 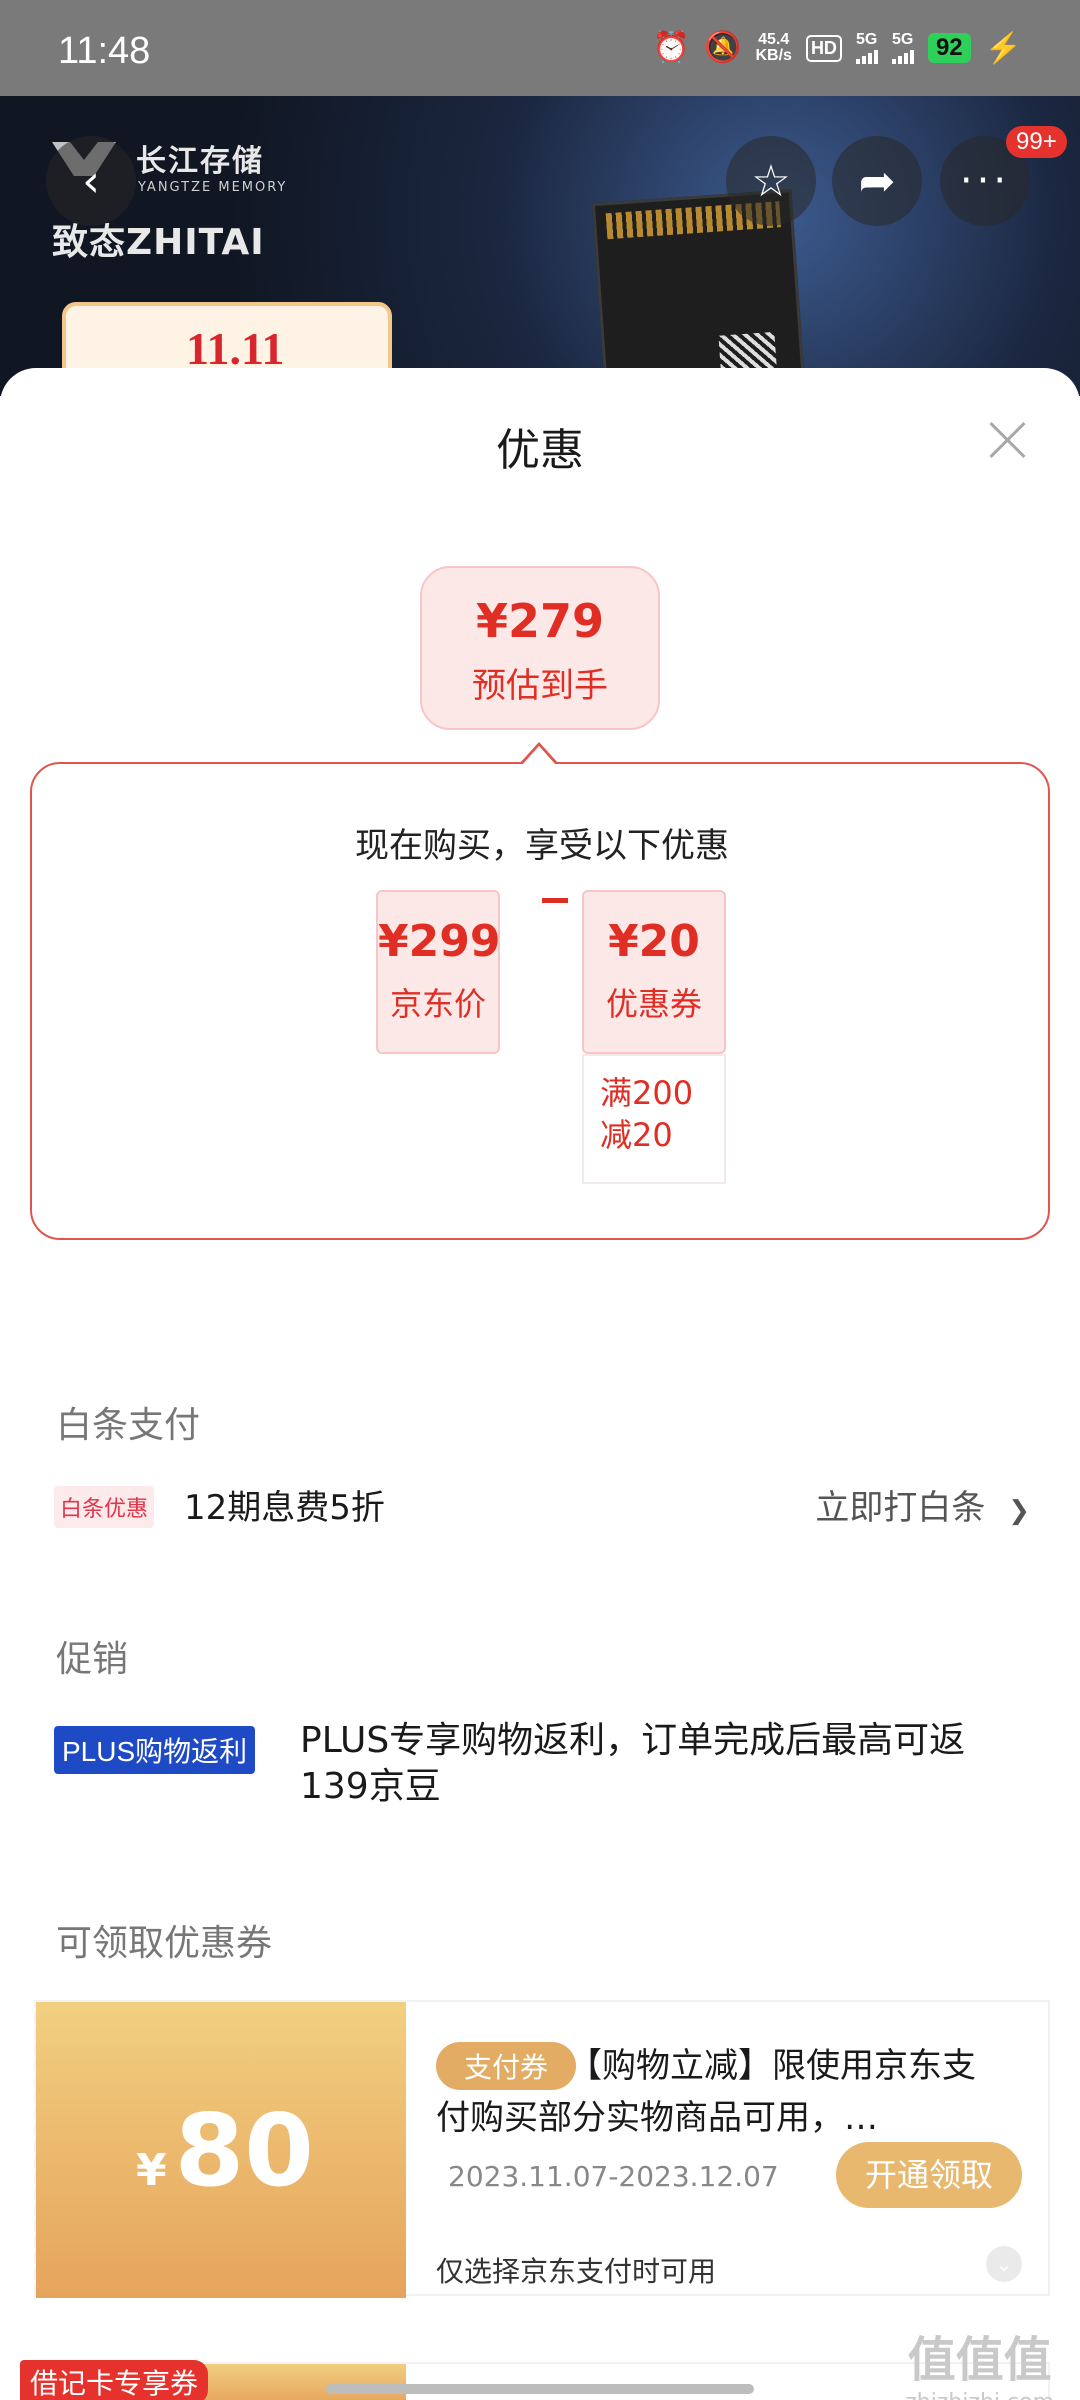 I want to click on coupon-type-tag: 支付券, so click(x=506, y=2066).